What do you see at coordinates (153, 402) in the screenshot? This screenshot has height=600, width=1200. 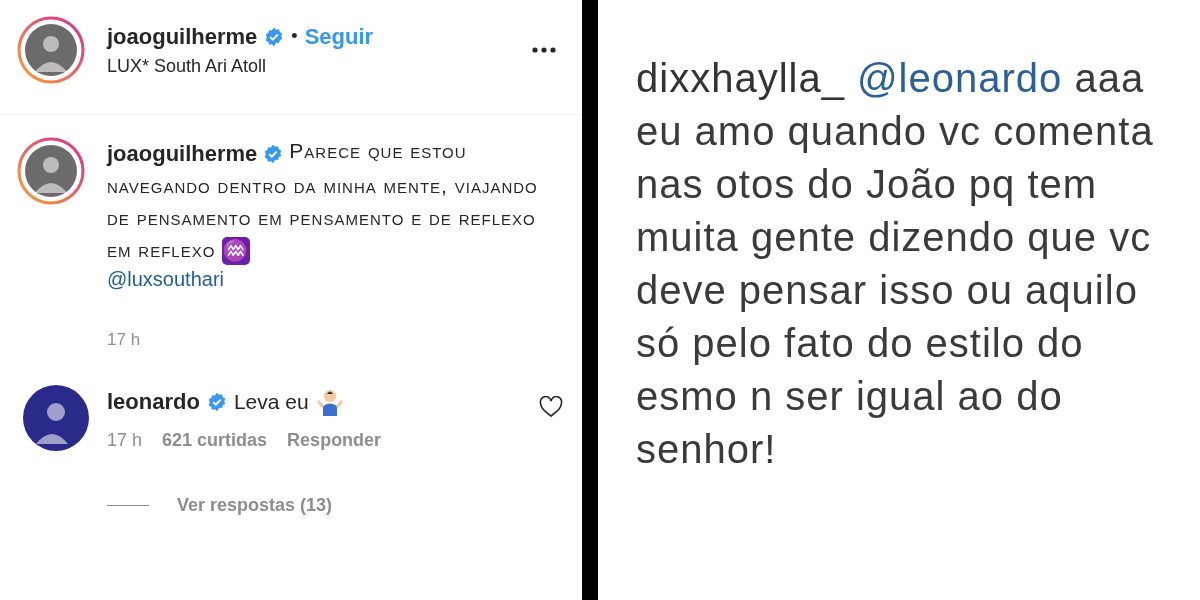 I see `username: leonardo` at bounding box center [153, 402].